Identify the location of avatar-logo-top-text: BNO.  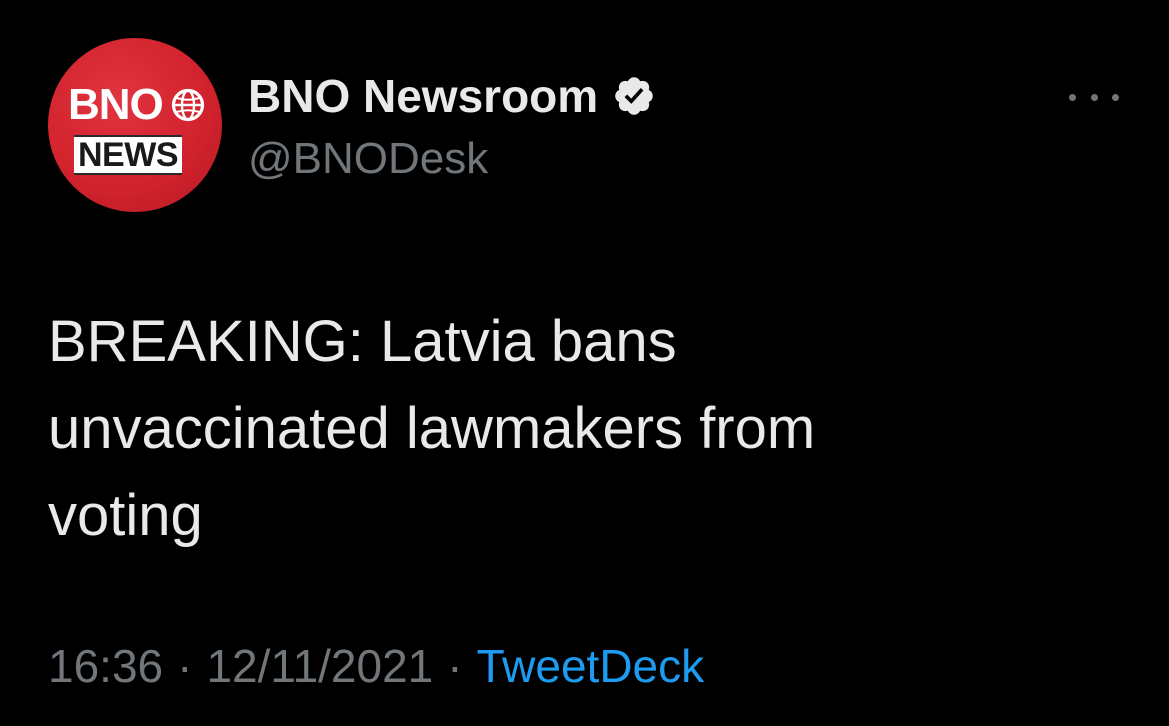
(116, 104).